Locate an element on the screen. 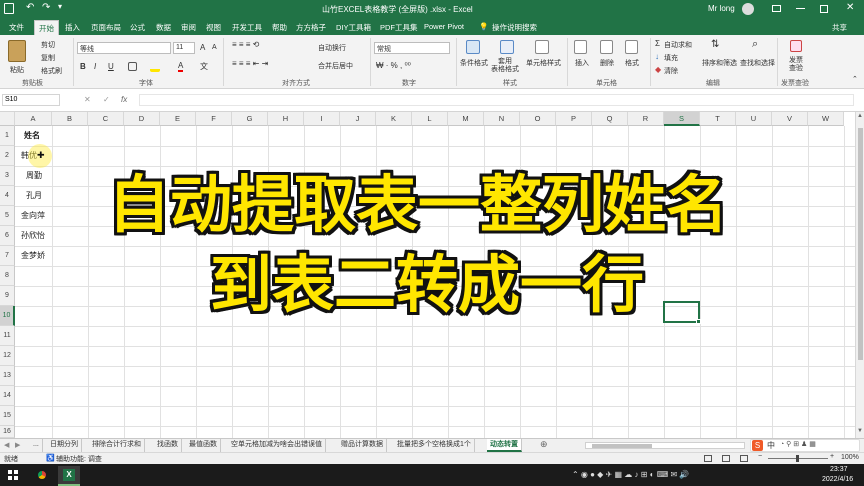 Image resolution: width=864 pixels, height=486 pixels. sheet-tab: 排除合计行求和 is located at coordinates (117, 445).